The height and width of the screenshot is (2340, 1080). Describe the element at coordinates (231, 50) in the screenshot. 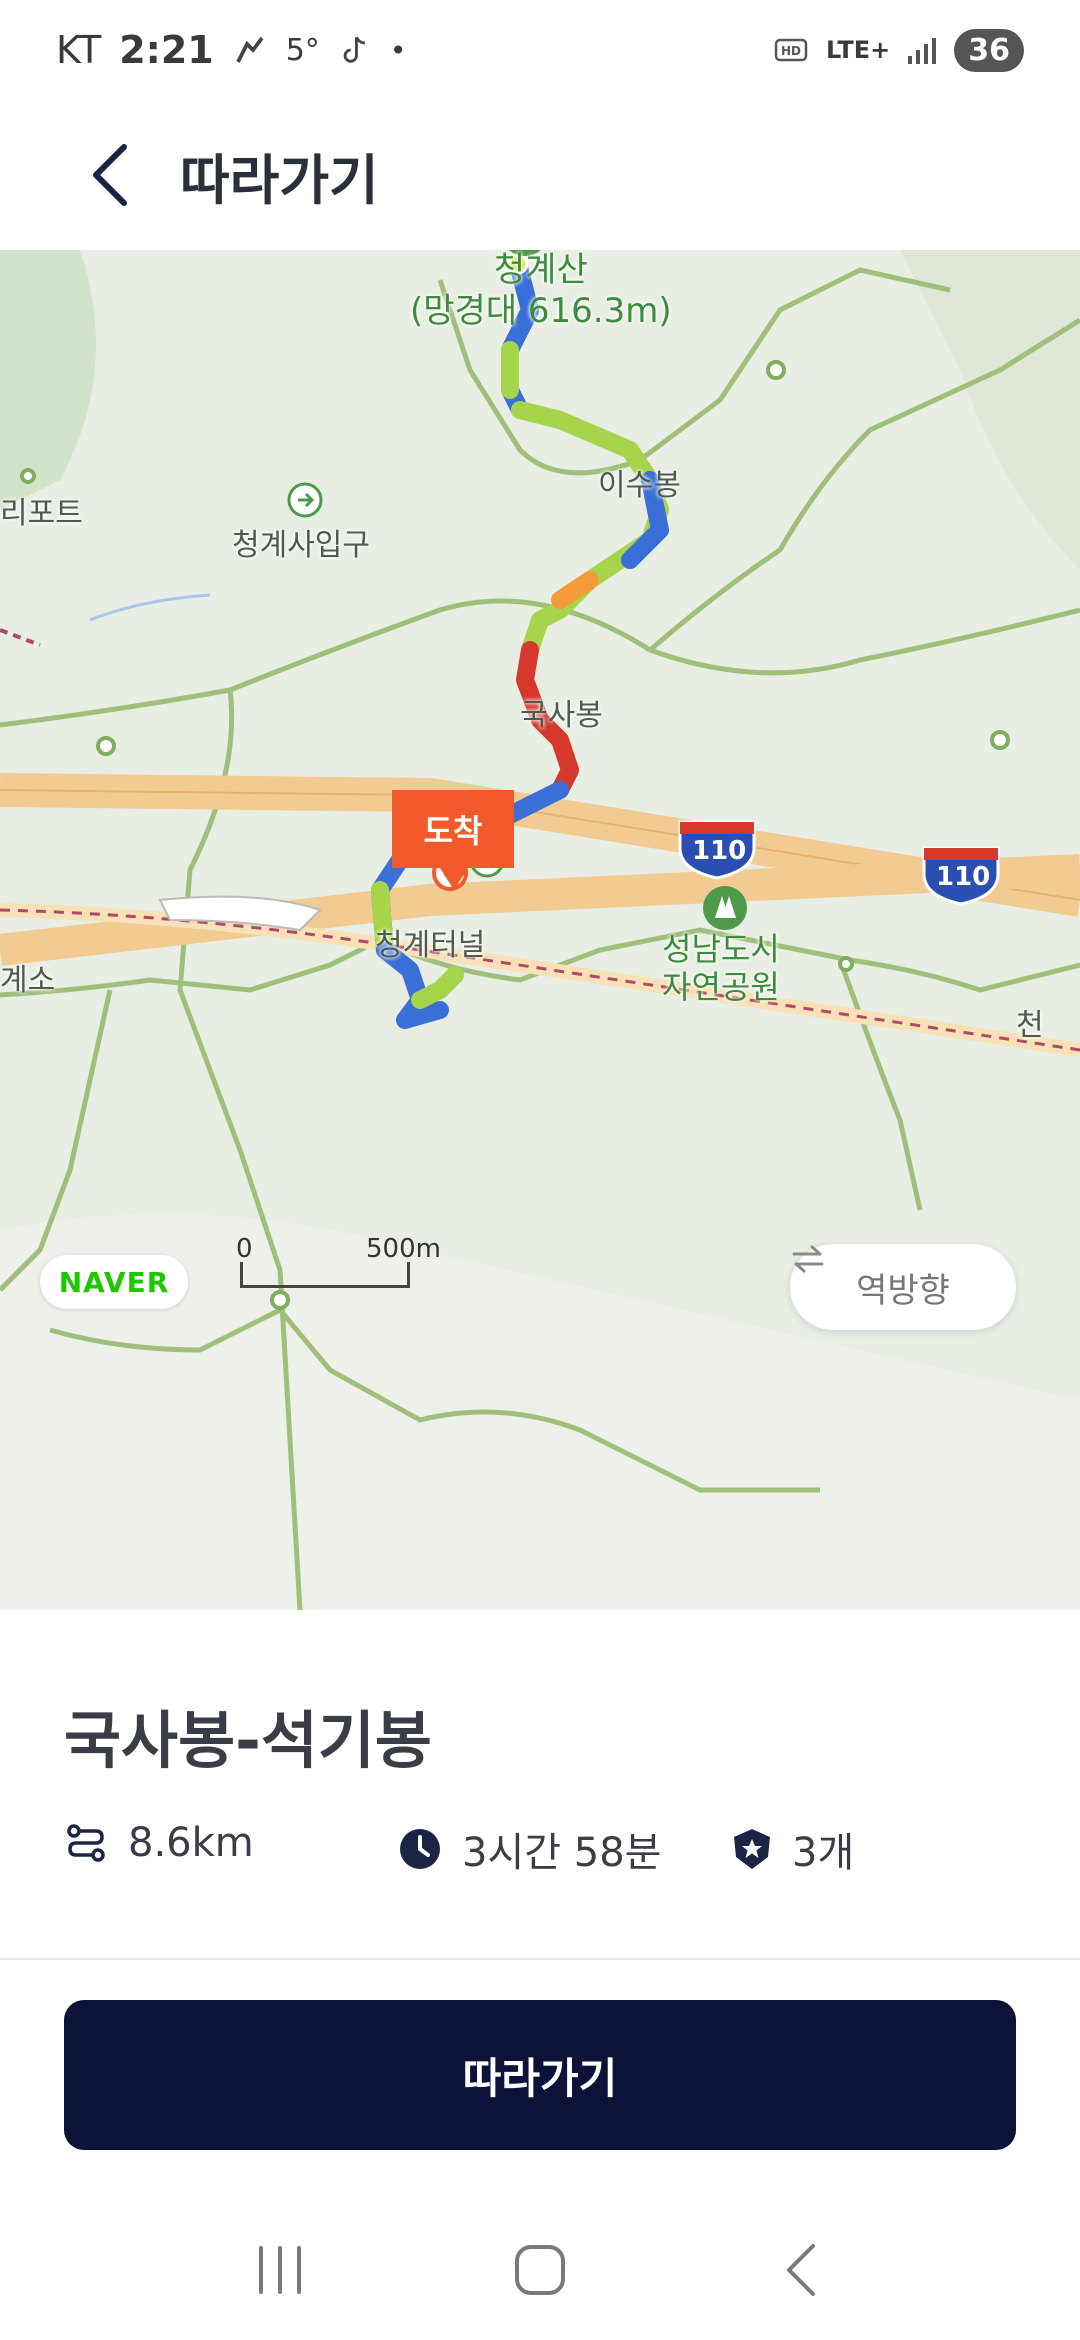

I see `status-left: KT 2:21 5° •` at that location.